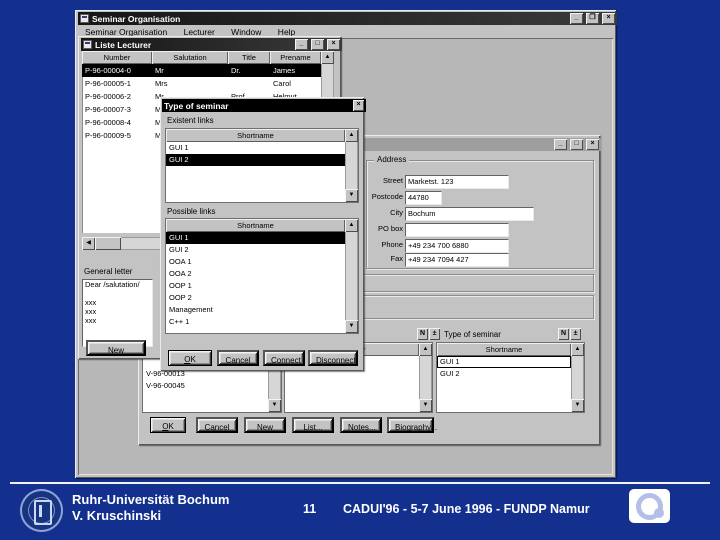  I want to click on city-field: Bochum, so click(469, 214).